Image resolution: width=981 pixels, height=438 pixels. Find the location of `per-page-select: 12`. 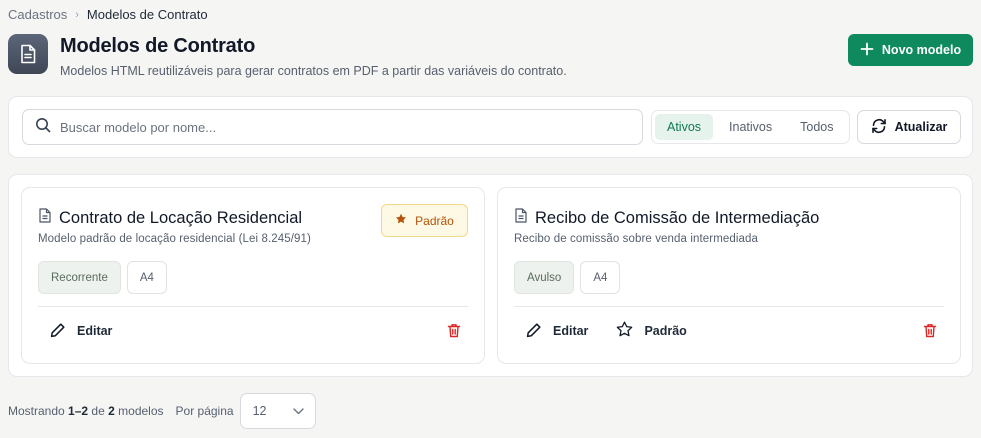

per-page-select: 12 is located at coordinates (277, 411).